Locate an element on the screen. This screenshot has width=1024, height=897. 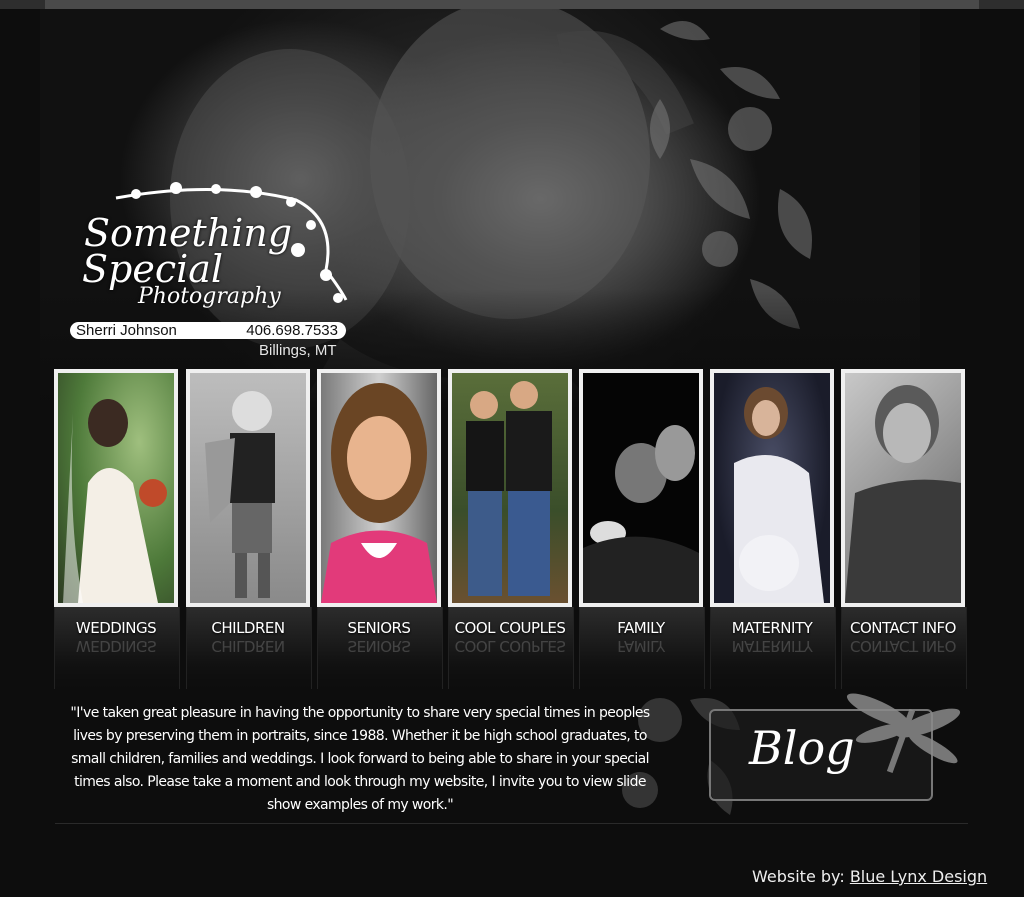
gallery-item-weddings: WEDDINGS WEDDINGS is located at coordinates (117, 529).